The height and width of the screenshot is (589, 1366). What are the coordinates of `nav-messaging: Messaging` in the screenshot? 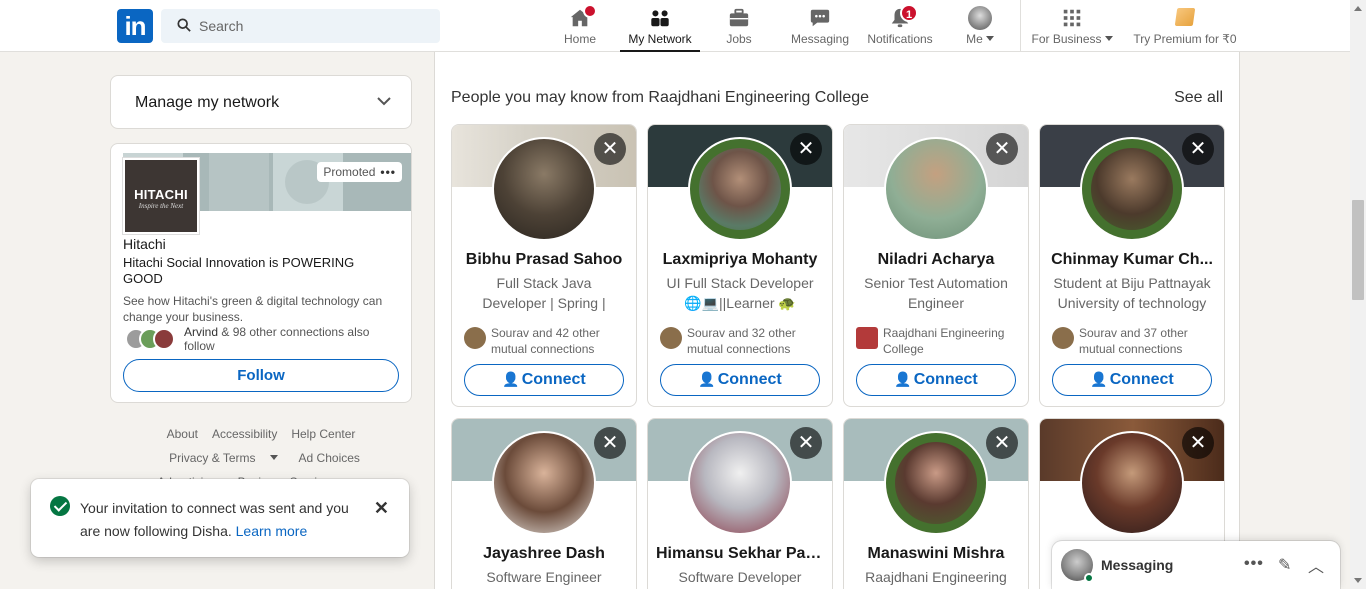 It's located at (820, 26).